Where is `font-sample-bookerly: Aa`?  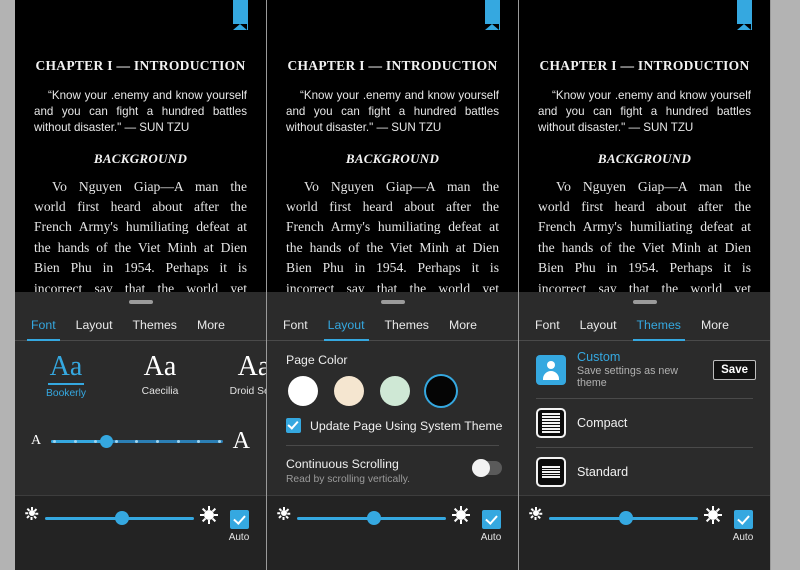
font-sample-bookerly: Aa is located at coordinates (66, 368).